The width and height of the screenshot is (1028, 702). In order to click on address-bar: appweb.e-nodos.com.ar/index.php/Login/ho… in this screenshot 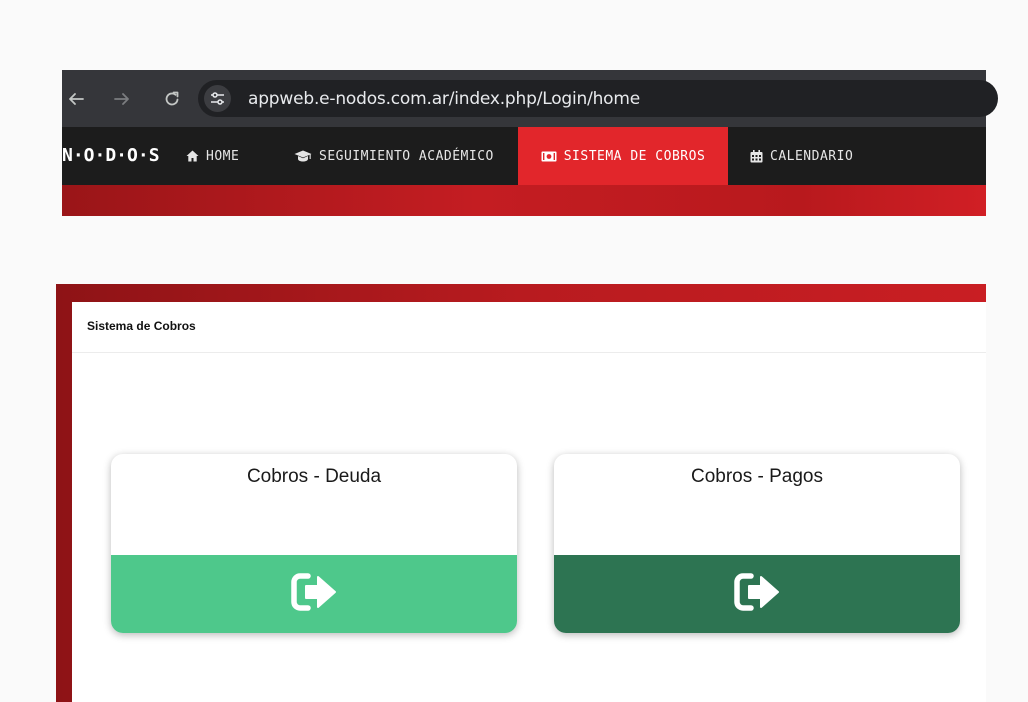, I will do `click(598, 98)`.